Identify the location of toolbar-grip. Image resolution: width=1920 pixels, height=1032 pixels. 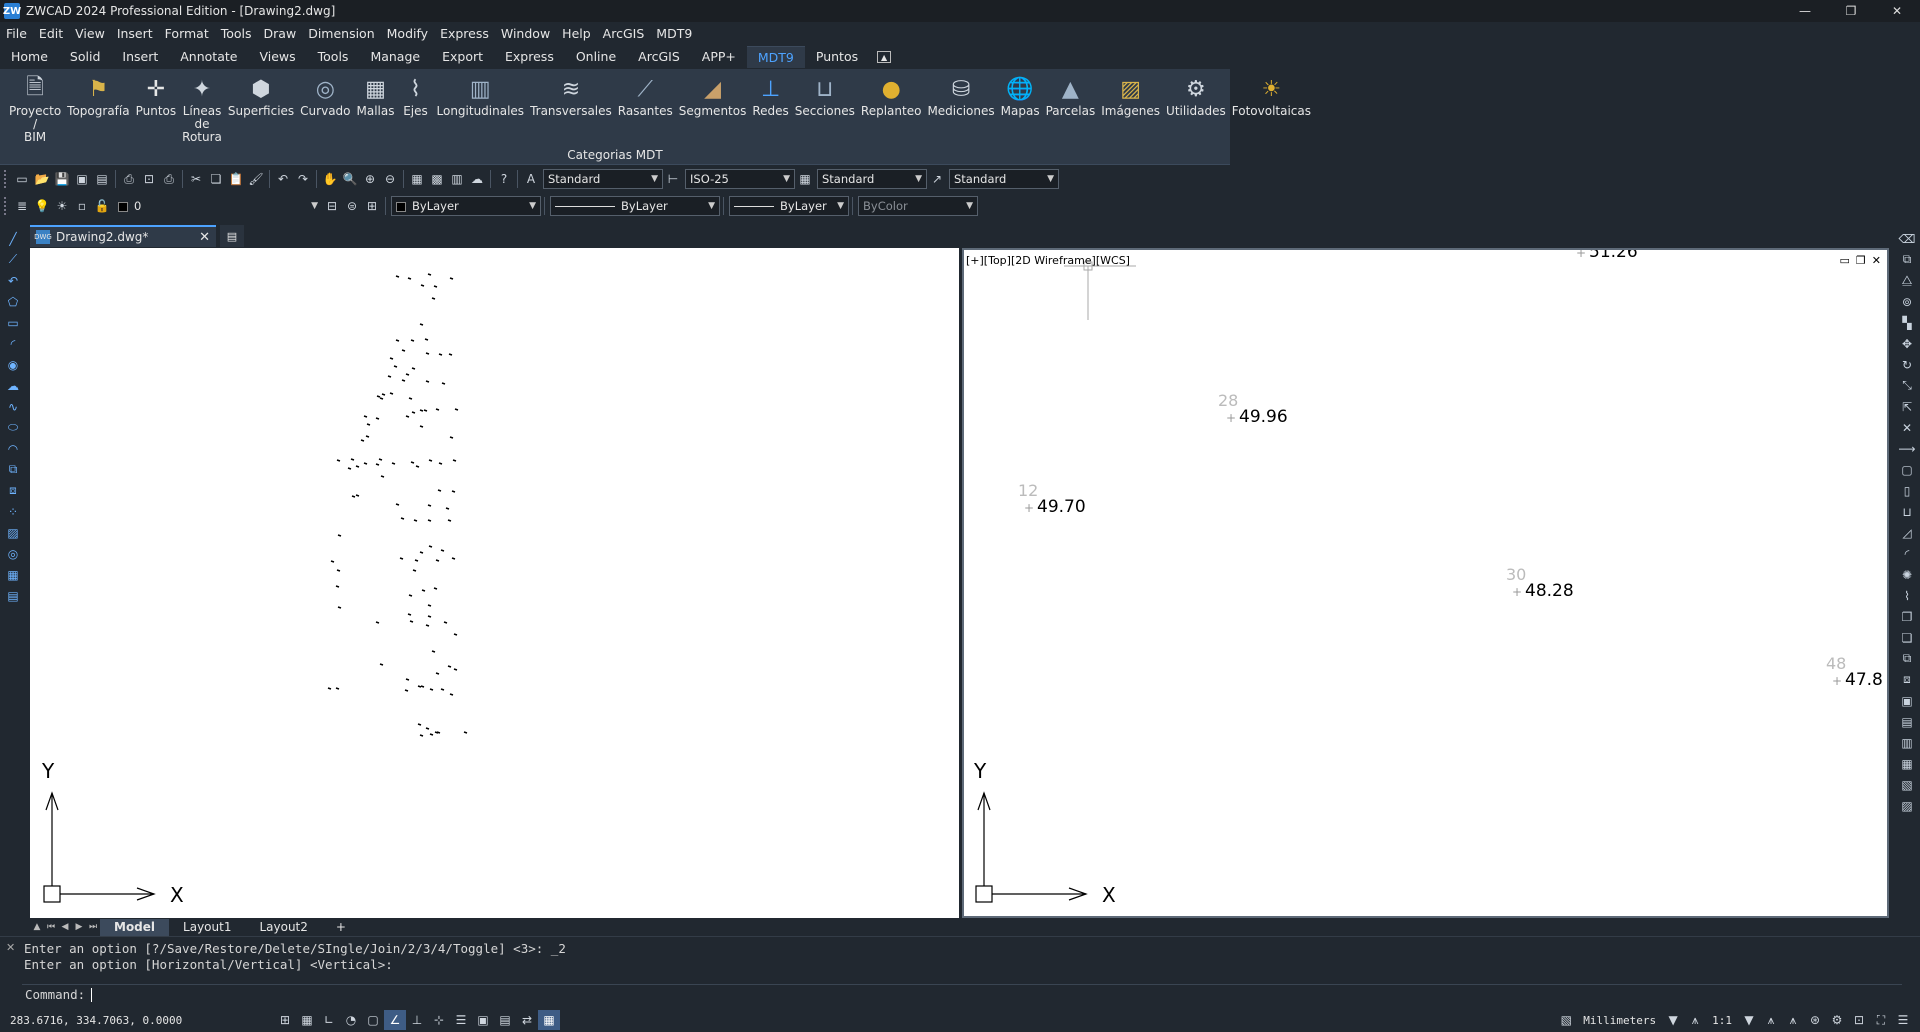
(6, 179).